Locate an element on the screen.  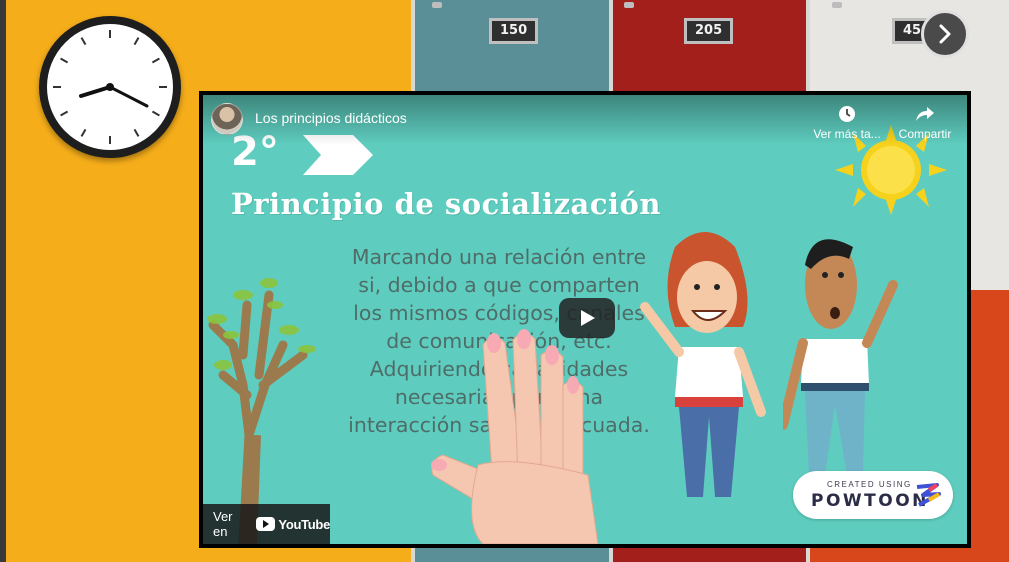
next-slide-button is located at coordinates (945, 34).